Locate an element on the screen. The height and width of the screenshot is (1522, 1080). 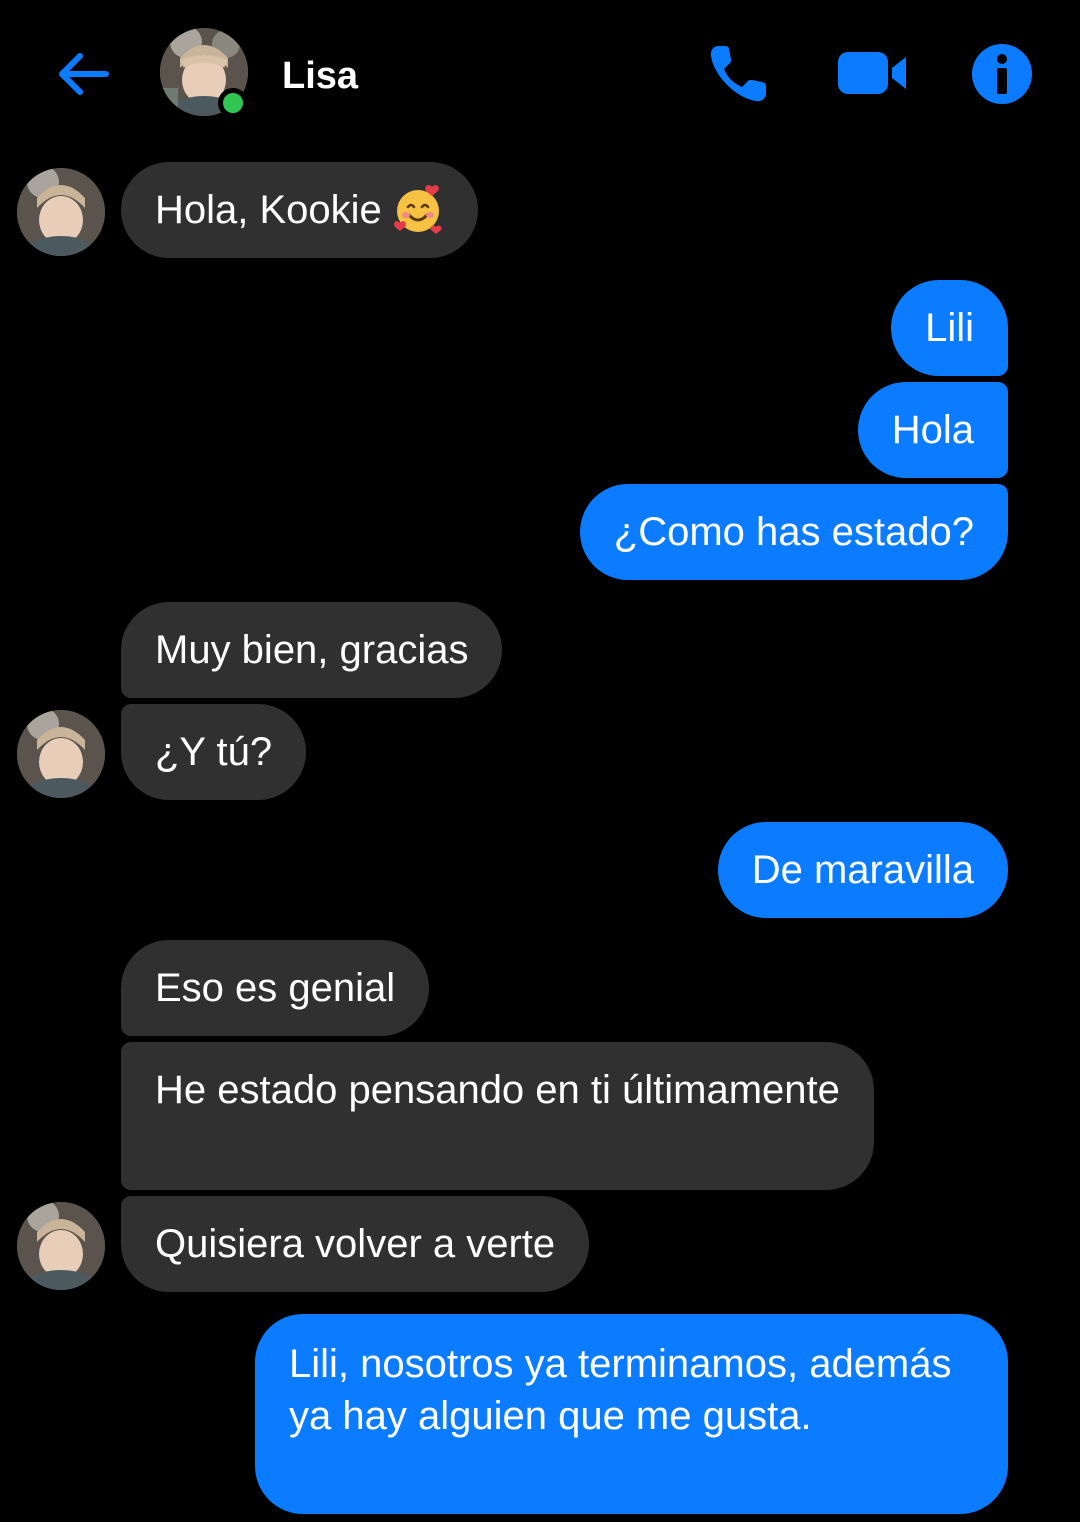
message-bubble-incoming: Muy bien, gracias is located at coordinates (312, 650).